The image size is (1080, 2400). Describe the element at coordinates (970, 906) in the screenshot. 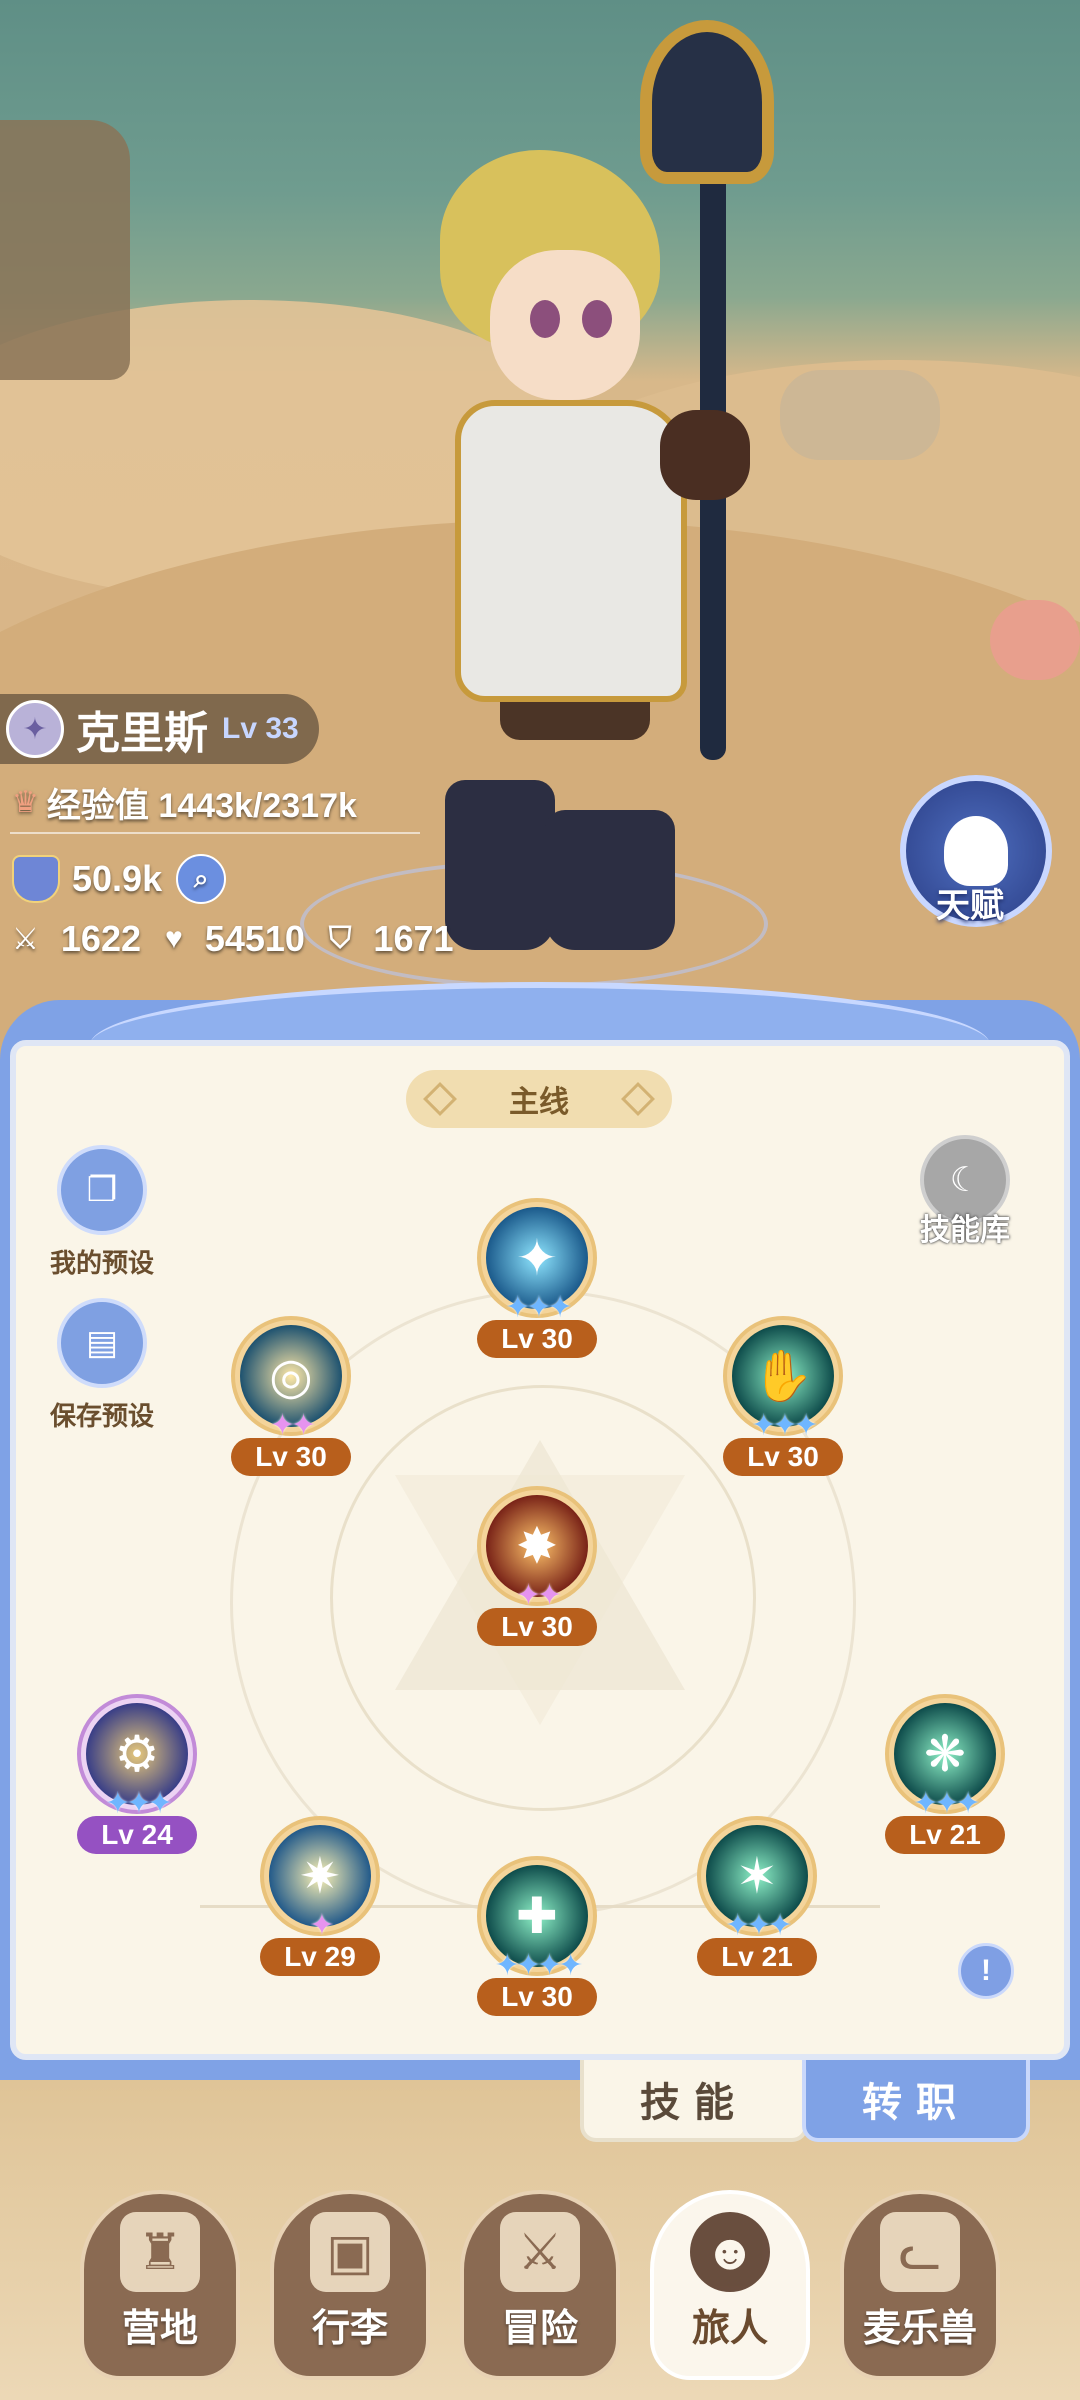

I see `talent-label: 天赋` at that location.